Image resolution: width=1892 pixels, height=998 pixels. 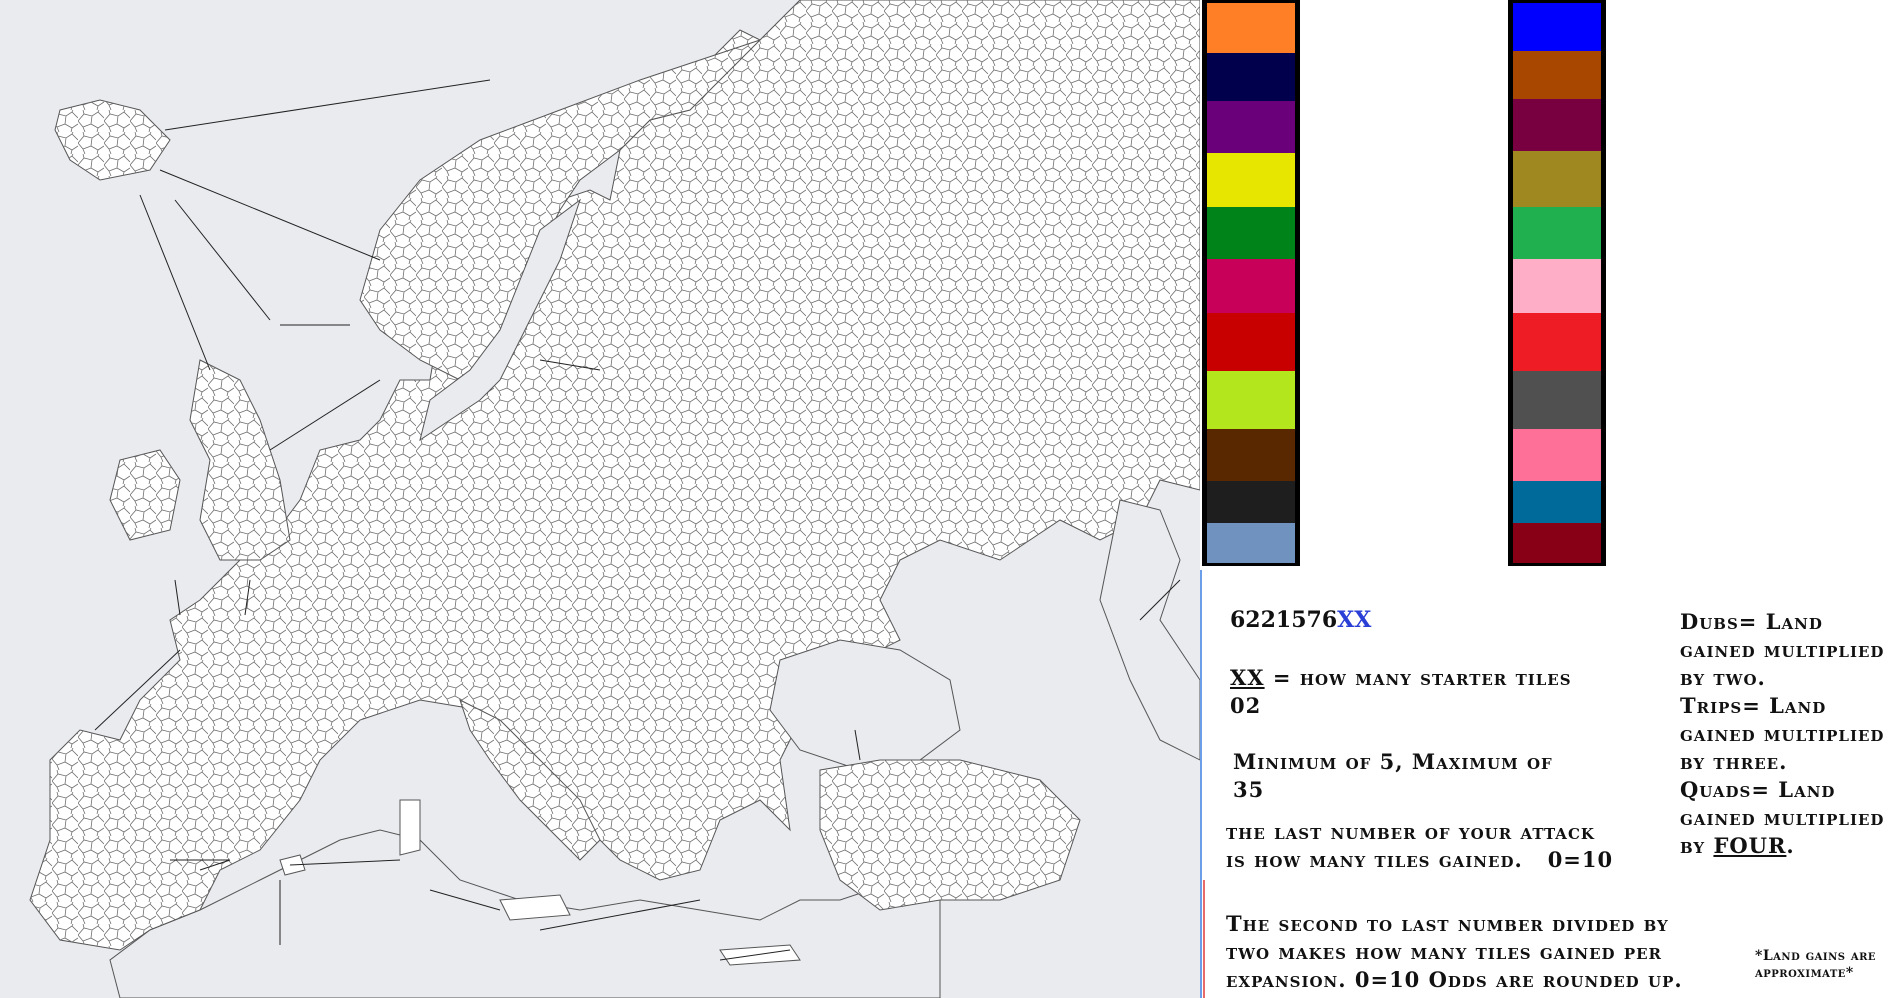 What do you see at coordinates (1782, 649) in the screenshot?
I see `dubs-line2: gained multiplied` at bounding box center [1782, 649].